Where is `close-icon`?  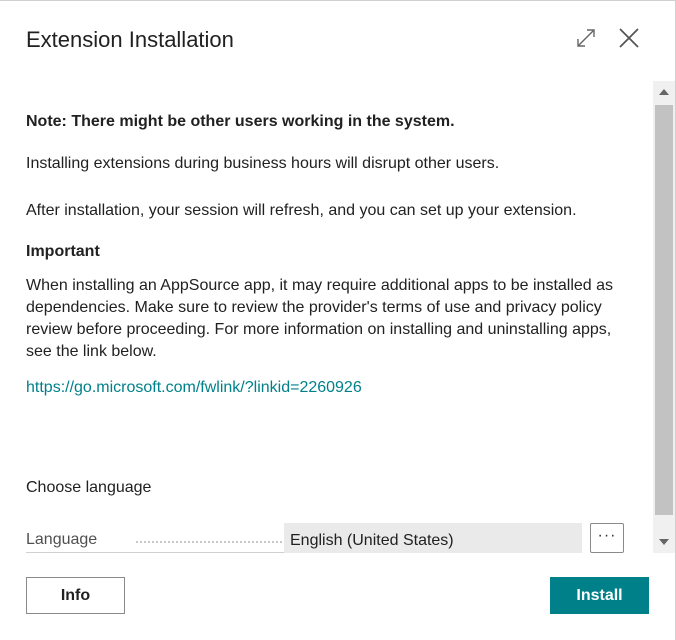 close-icon is located at coordinates (629, 38).